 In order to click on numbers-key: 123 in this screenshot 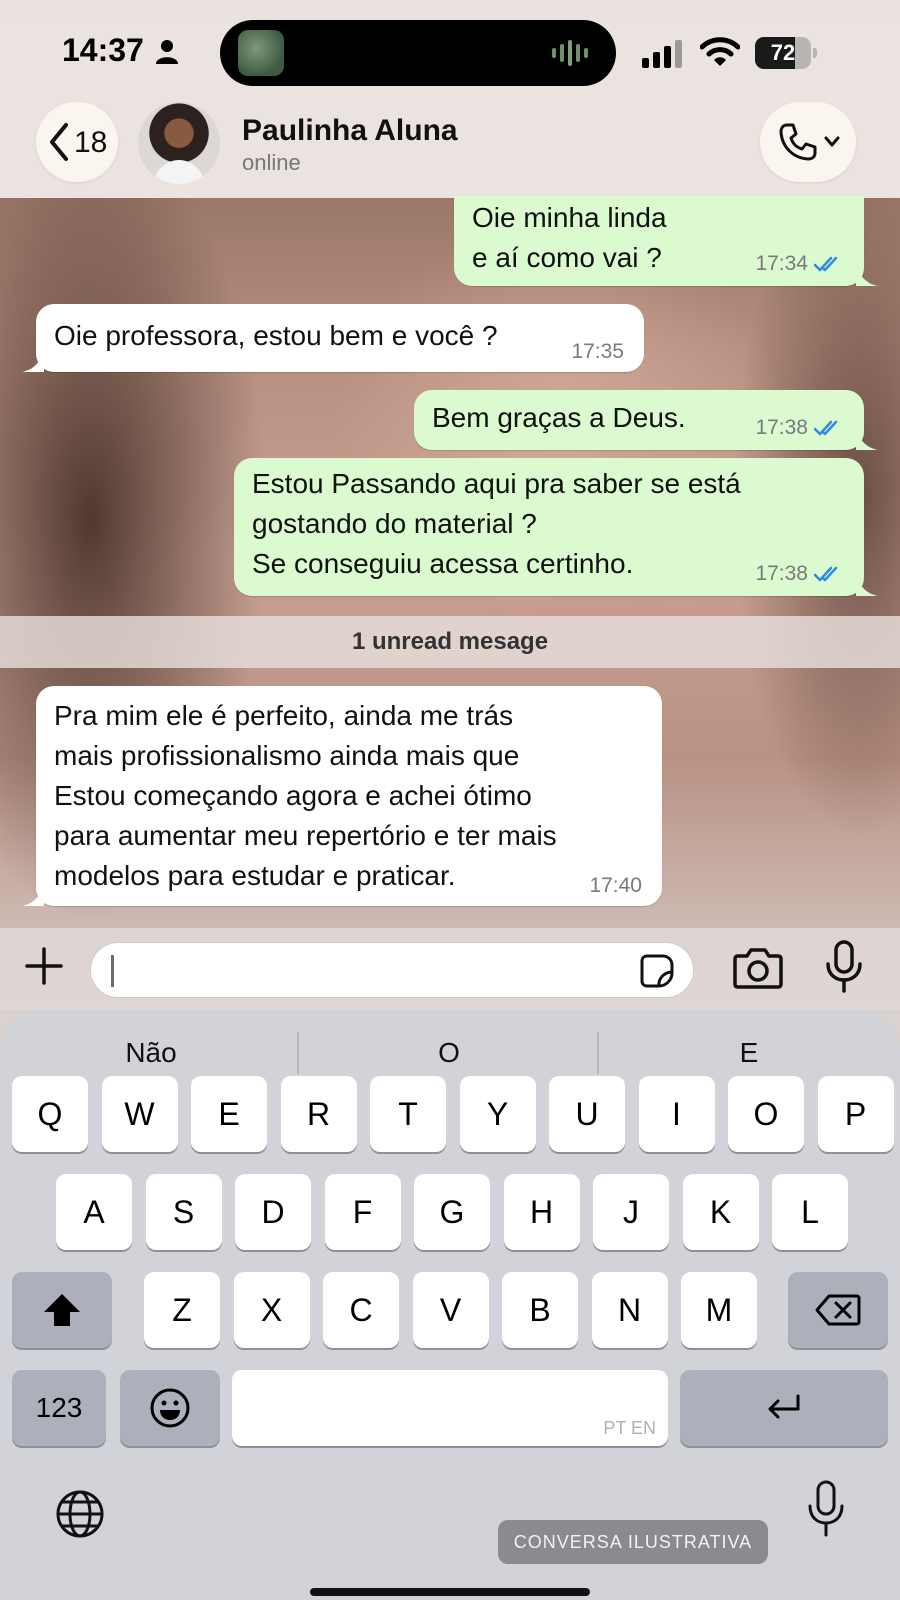, I will do `click(59, 1408)`.